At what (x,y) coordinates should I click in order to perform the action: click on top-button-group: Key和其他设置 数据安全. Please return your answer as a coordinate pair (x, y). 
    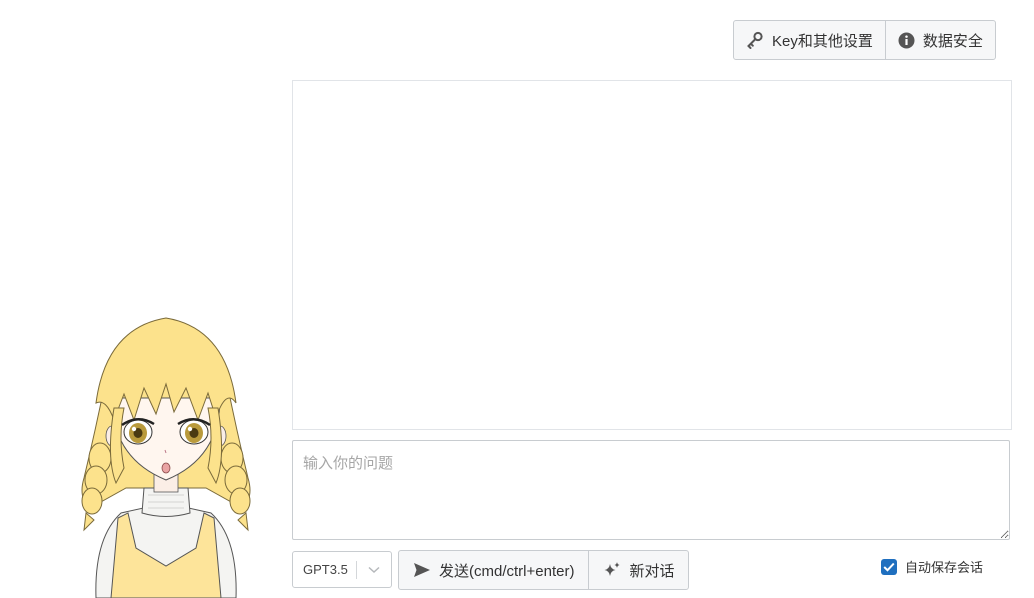
    Looking at the image, I should click on (864, 40).